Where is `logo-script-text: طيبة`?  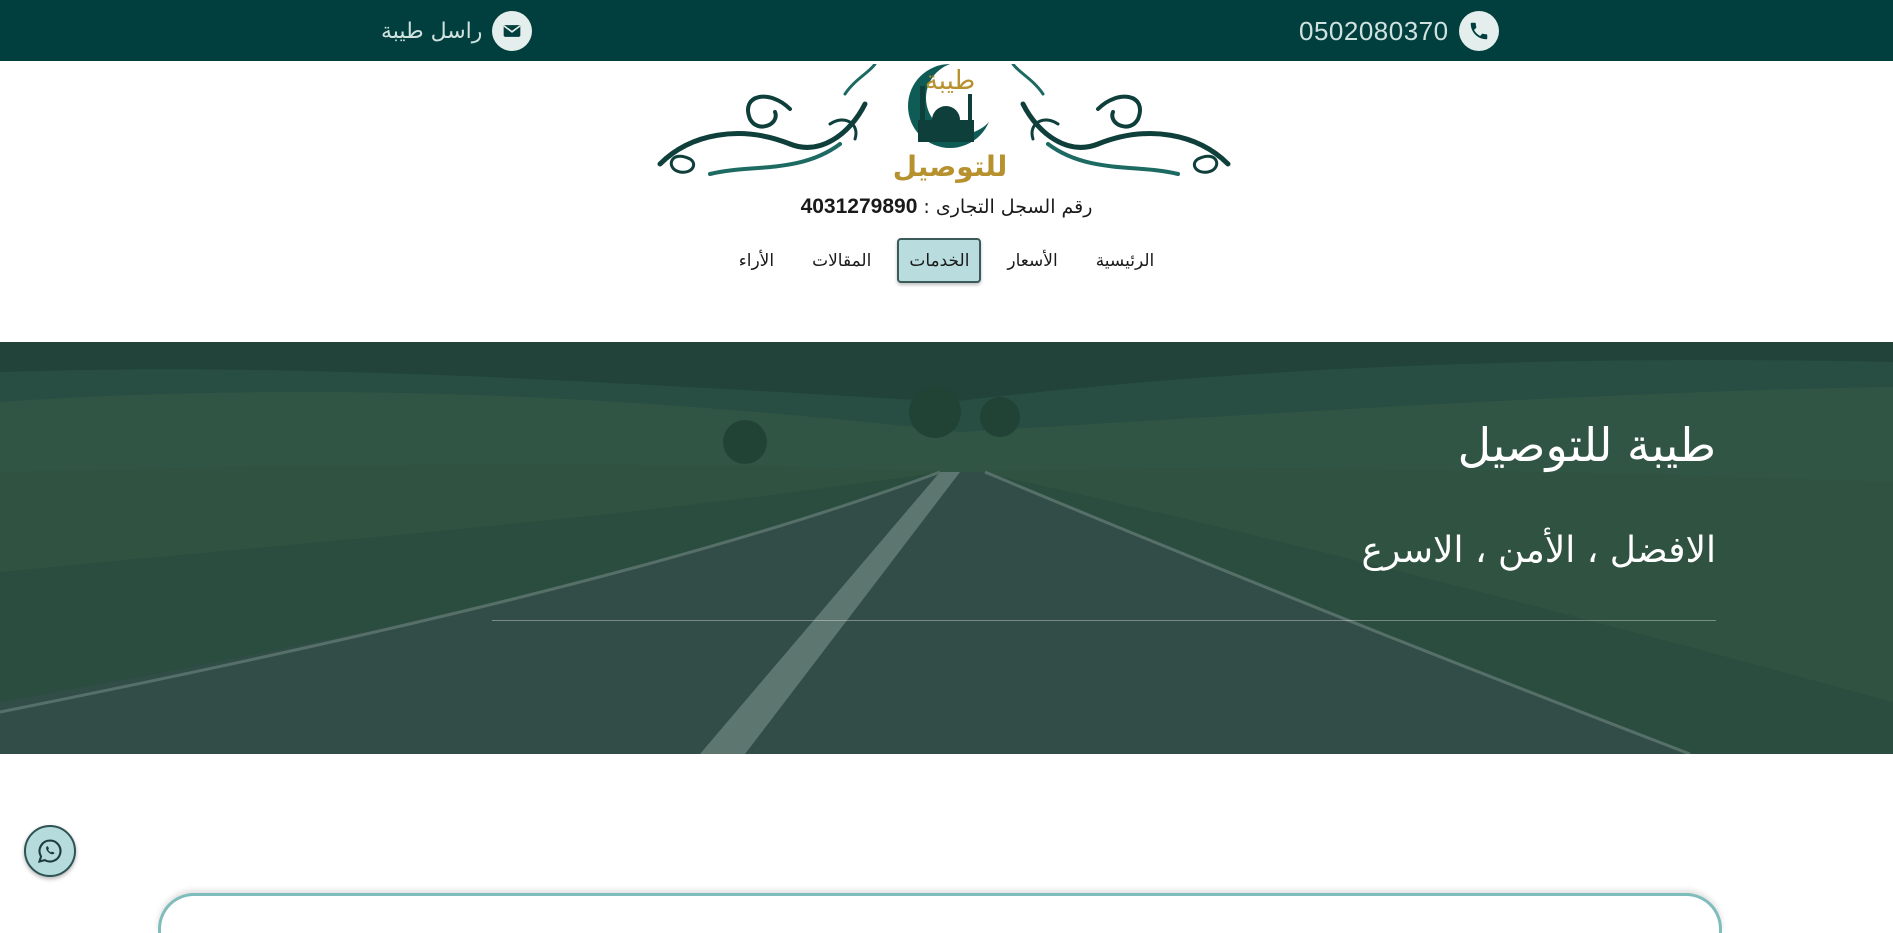 logo-script-text: طيبة is located at coordinates (950, 81).